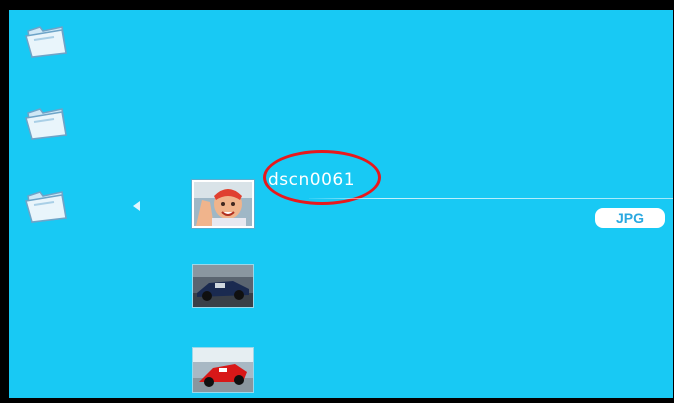  Describe the element at coordinates (136, 206) in the screenshot. I see `left-arrow-icon` at that location.